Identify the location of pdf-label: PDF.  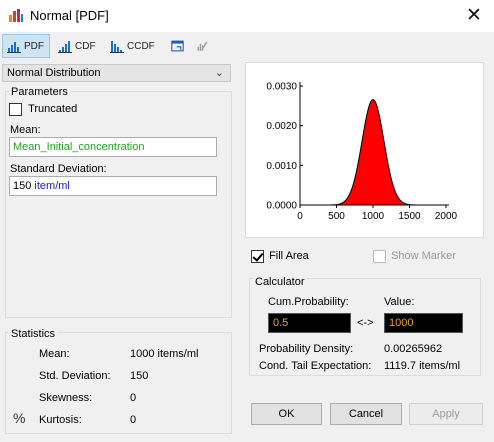
(34, 46).